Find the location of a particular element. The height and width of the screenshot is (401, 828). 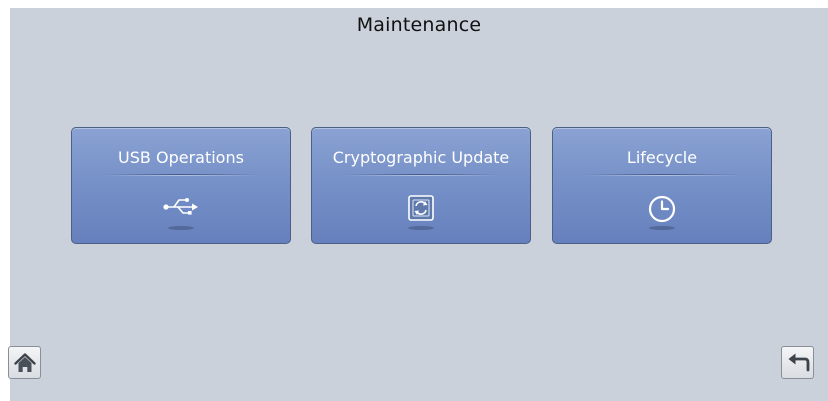

usb-operations-button: USB Operations is located at coordinates (181, 185).